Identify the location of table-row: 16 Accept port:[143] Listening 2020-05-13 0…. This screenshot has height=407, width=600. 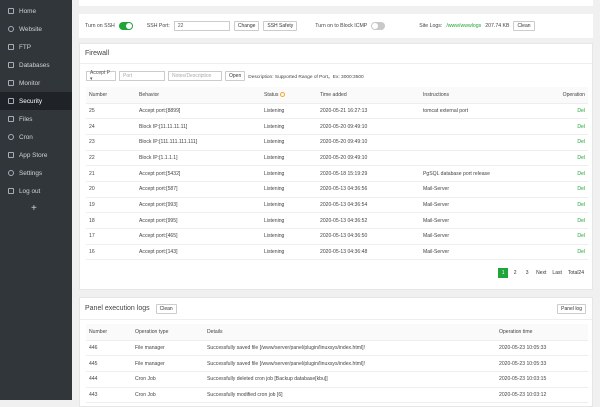
(337, 252).